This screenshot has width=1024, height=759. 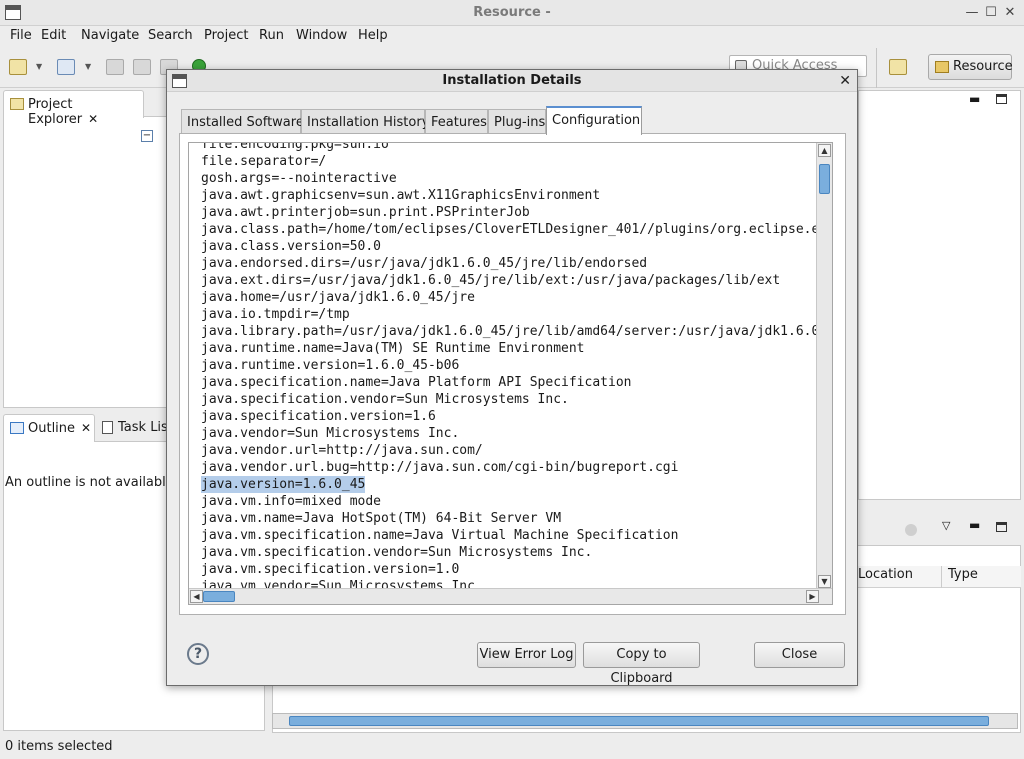 I want to click on save-icon, so click(x=115, y=67).